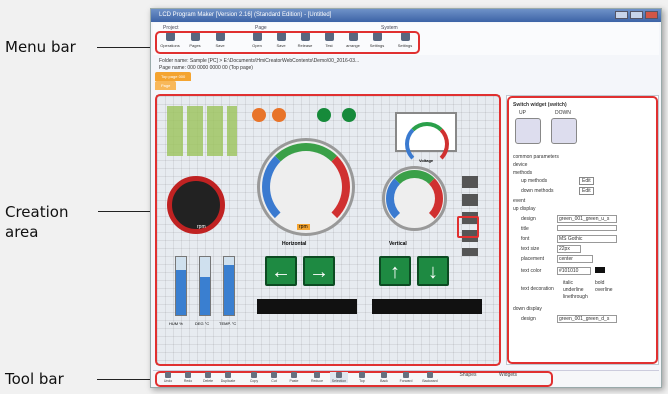 This screenshot has height=394, width=668. I want to click on tab-page: Page, so click(166, 85).